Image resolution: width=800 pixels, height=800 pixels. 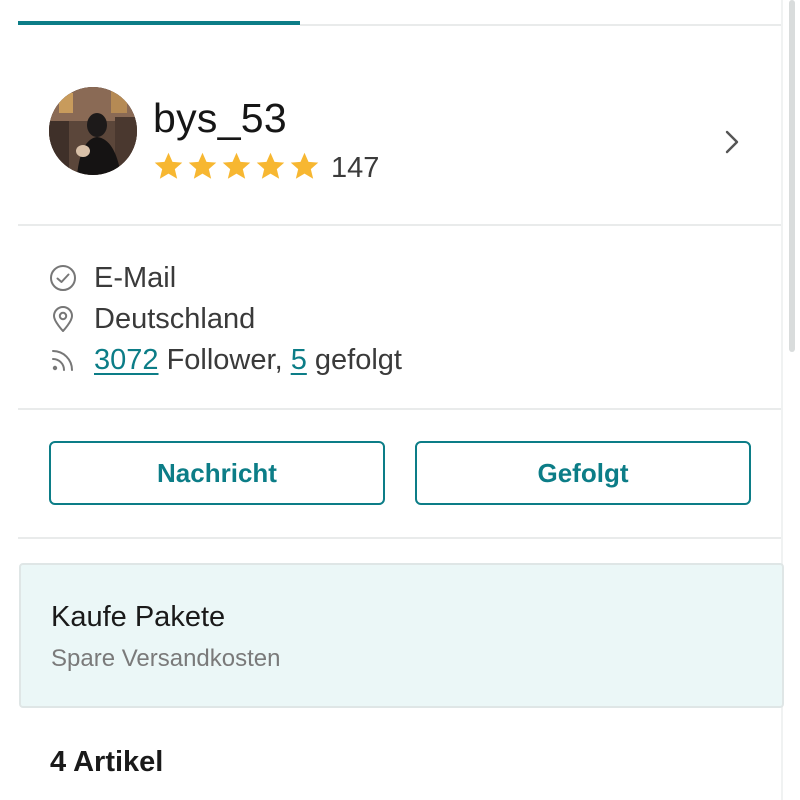 I want to click on scrollbar, so click(x=792, y=176).